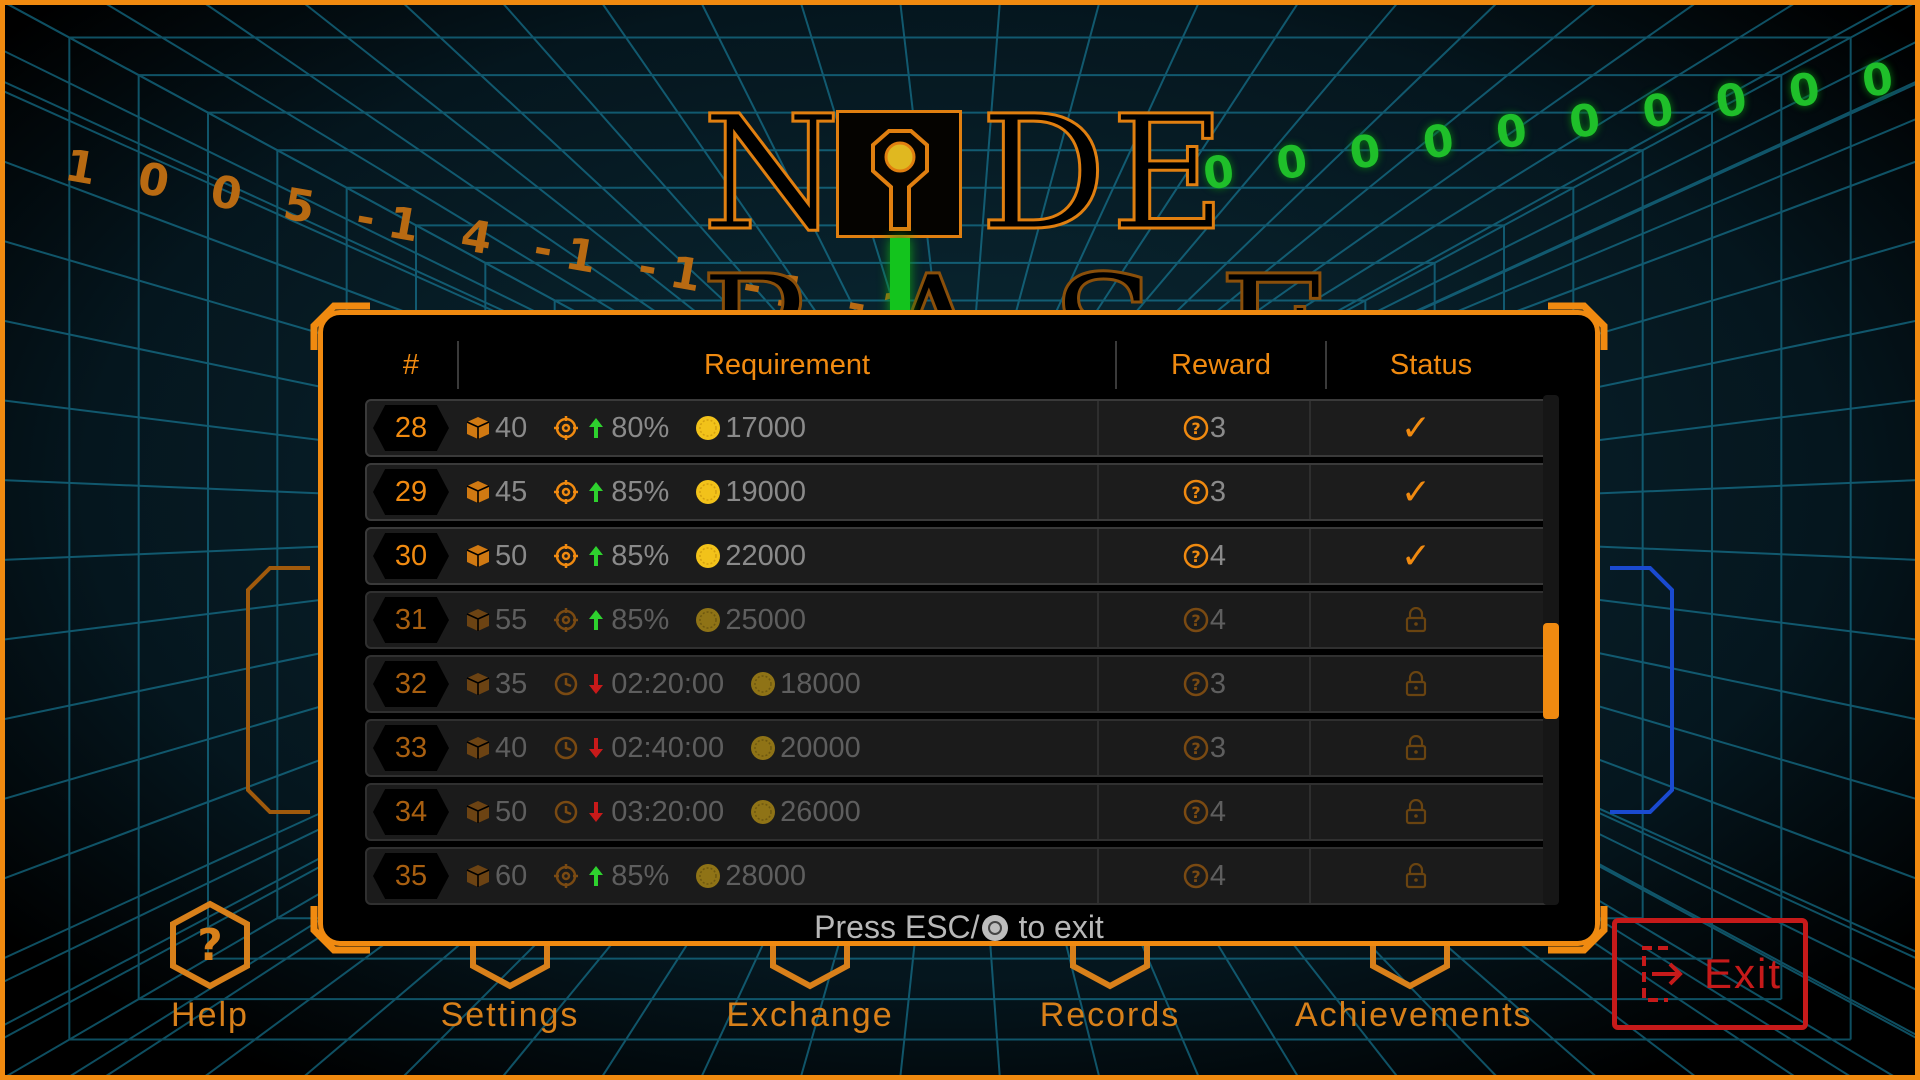 This screenshot has width=1920, height=1080. I want to click on logo-letters-de: DE, so click(1104, 174).